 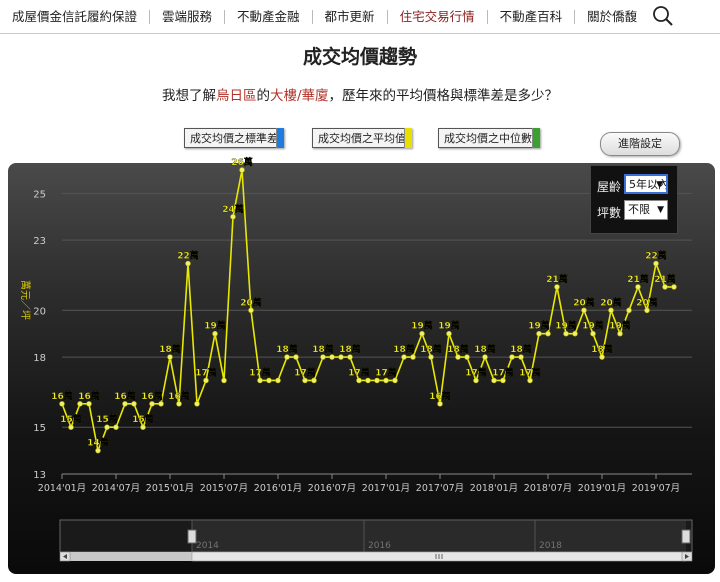 What do you see at coordinates (602, 488) in the screenshot?
I see `x-tick-label: 2019'01月` at bounding box center [602, 488].